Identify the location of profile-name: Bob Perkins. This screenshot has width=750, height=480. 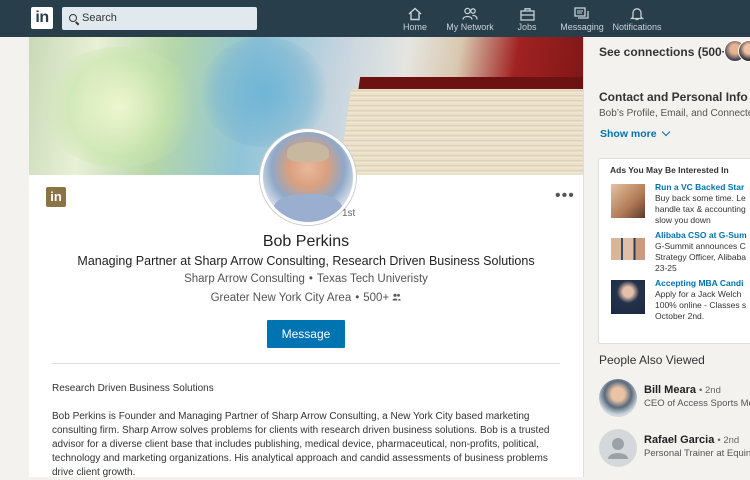
(306, 241).